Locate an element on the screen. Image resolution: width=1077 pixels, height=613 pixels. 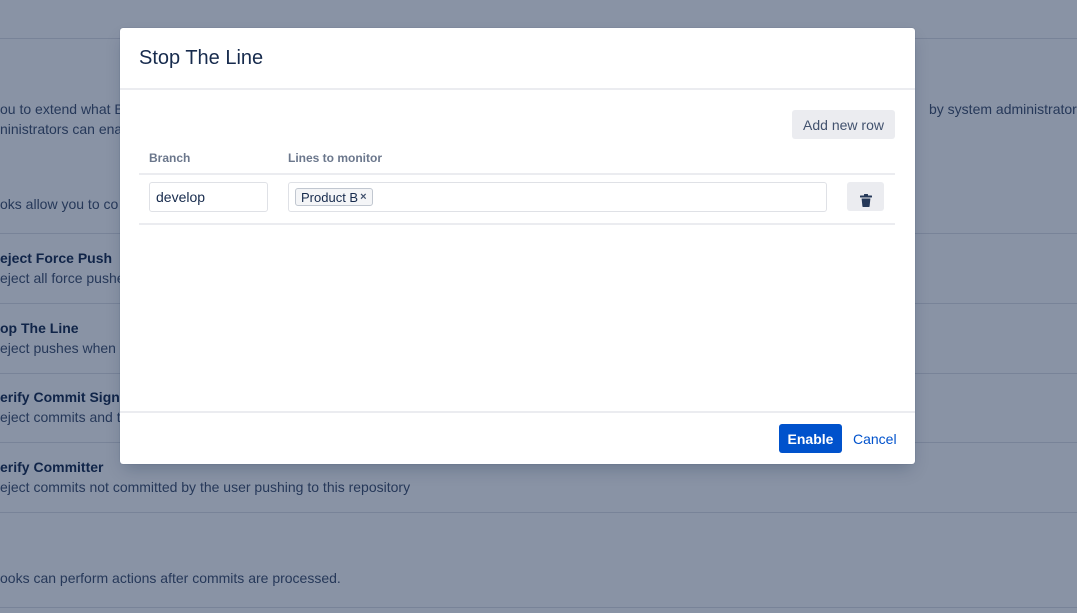
column-header-branch: Branch is located at coordinates (170, 158).